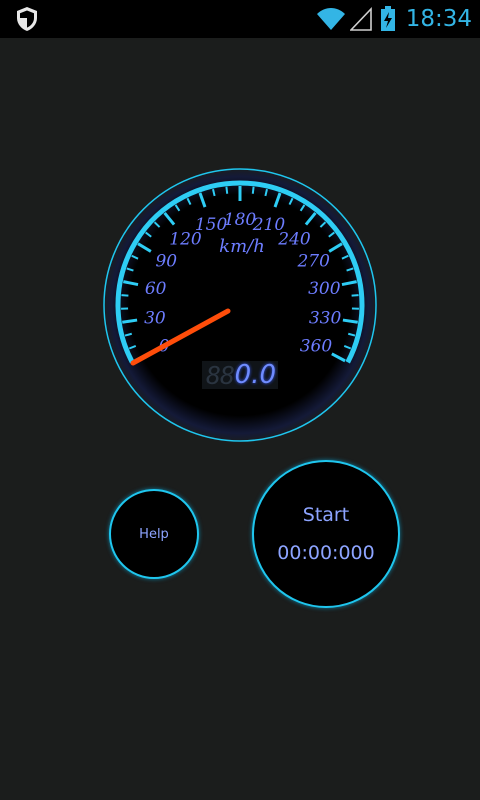  Describe the element at coordinates (27, 19) in the screenshot. I see `shield-icon` at that location.